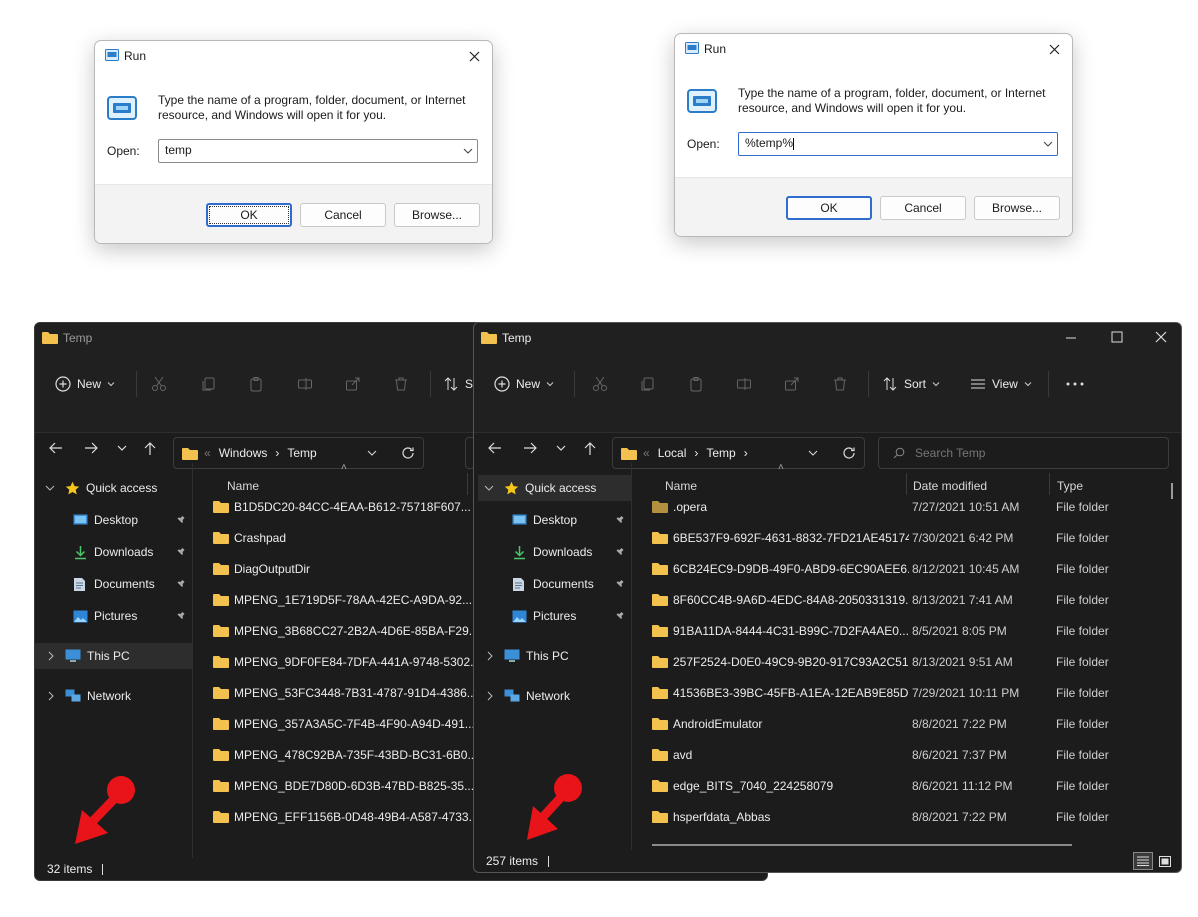  What do you see at coordinates (1172, 491) in the screenshot?
I see `vertical-scrollbar` at bounding box center [1172, 491].